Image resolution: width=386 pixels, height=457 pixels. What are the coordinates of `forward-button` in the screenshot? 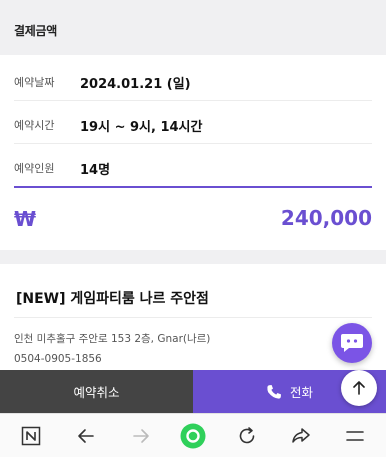 It's located at (141, 436).